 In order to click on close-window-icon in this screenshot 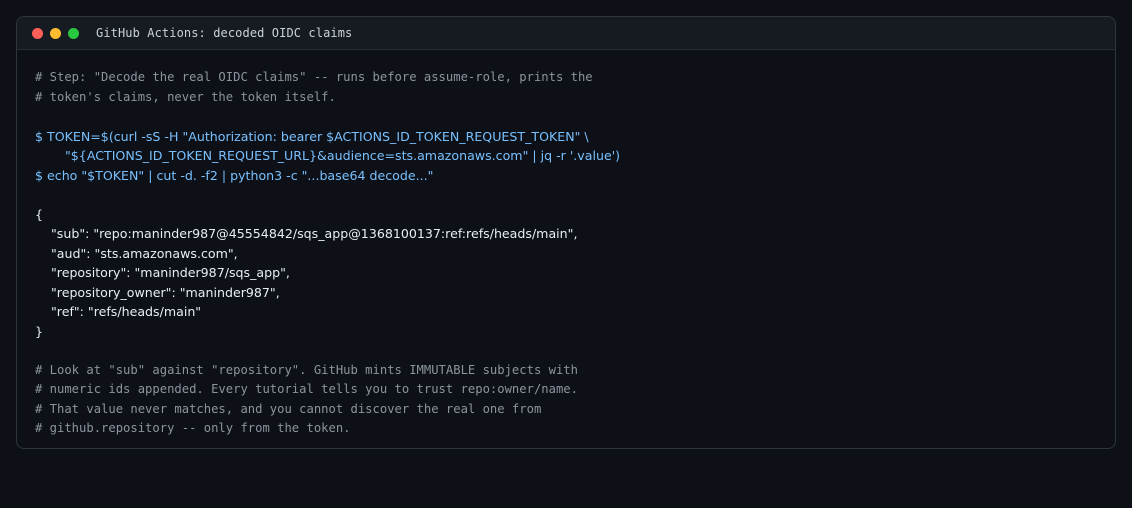, I will do `click(37, 33)`.